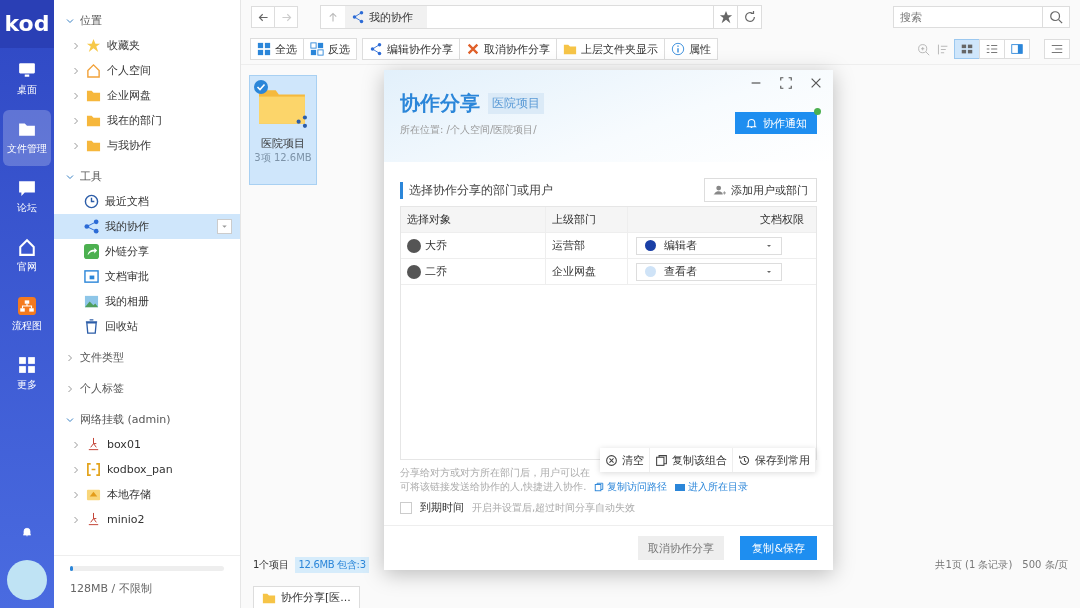 This screenshot has height=608, width=1080. What do you see at coordinates (263, 17) in the screenshot?
I see `back-button` at bounding box center [263, 17].